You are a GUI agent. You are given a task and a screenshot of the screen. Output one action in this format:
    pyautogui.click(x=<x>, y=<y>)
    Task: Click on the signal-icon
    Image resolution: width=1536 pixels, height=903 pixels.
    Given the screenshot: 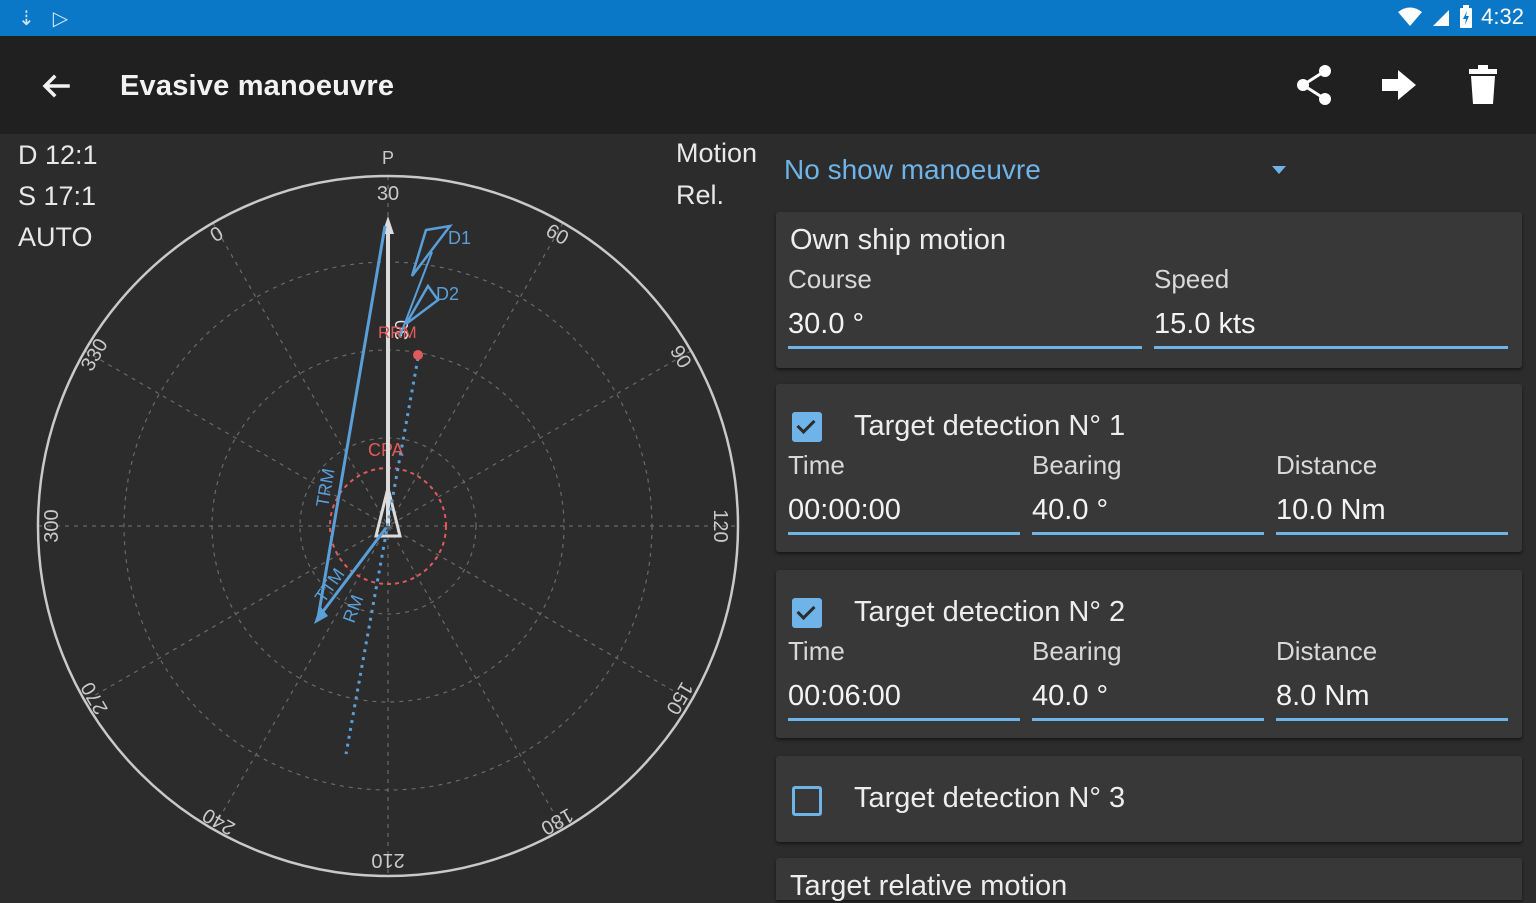 What is the action you would take?
    pyautogui.click(x=1441, y=18)
    